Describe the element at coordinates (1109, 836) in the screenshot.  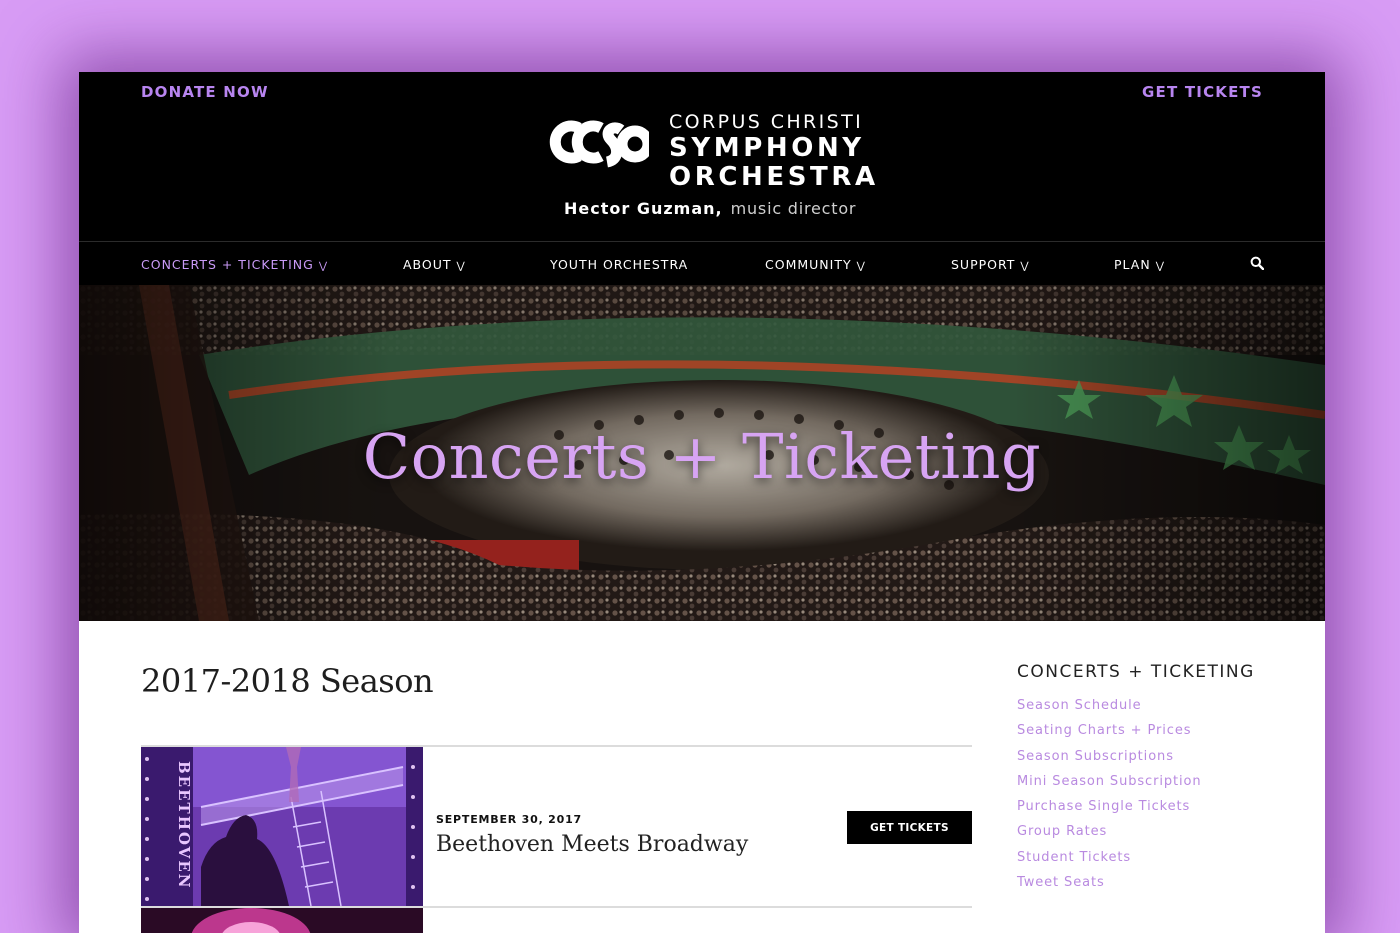
I see `sidebar-link-group-rates: Group Rates` at that location.